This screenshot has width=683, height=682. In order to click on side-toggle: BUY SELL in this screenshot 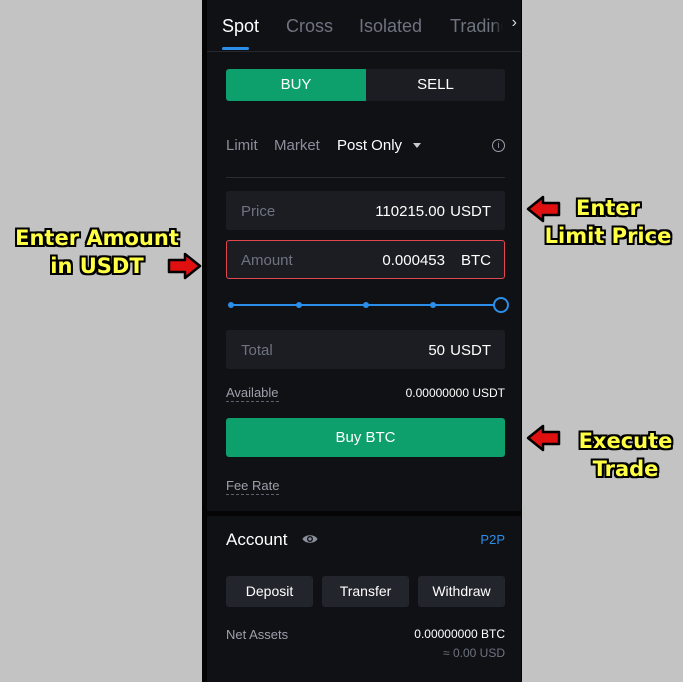, I will do `click(365, 85)`.